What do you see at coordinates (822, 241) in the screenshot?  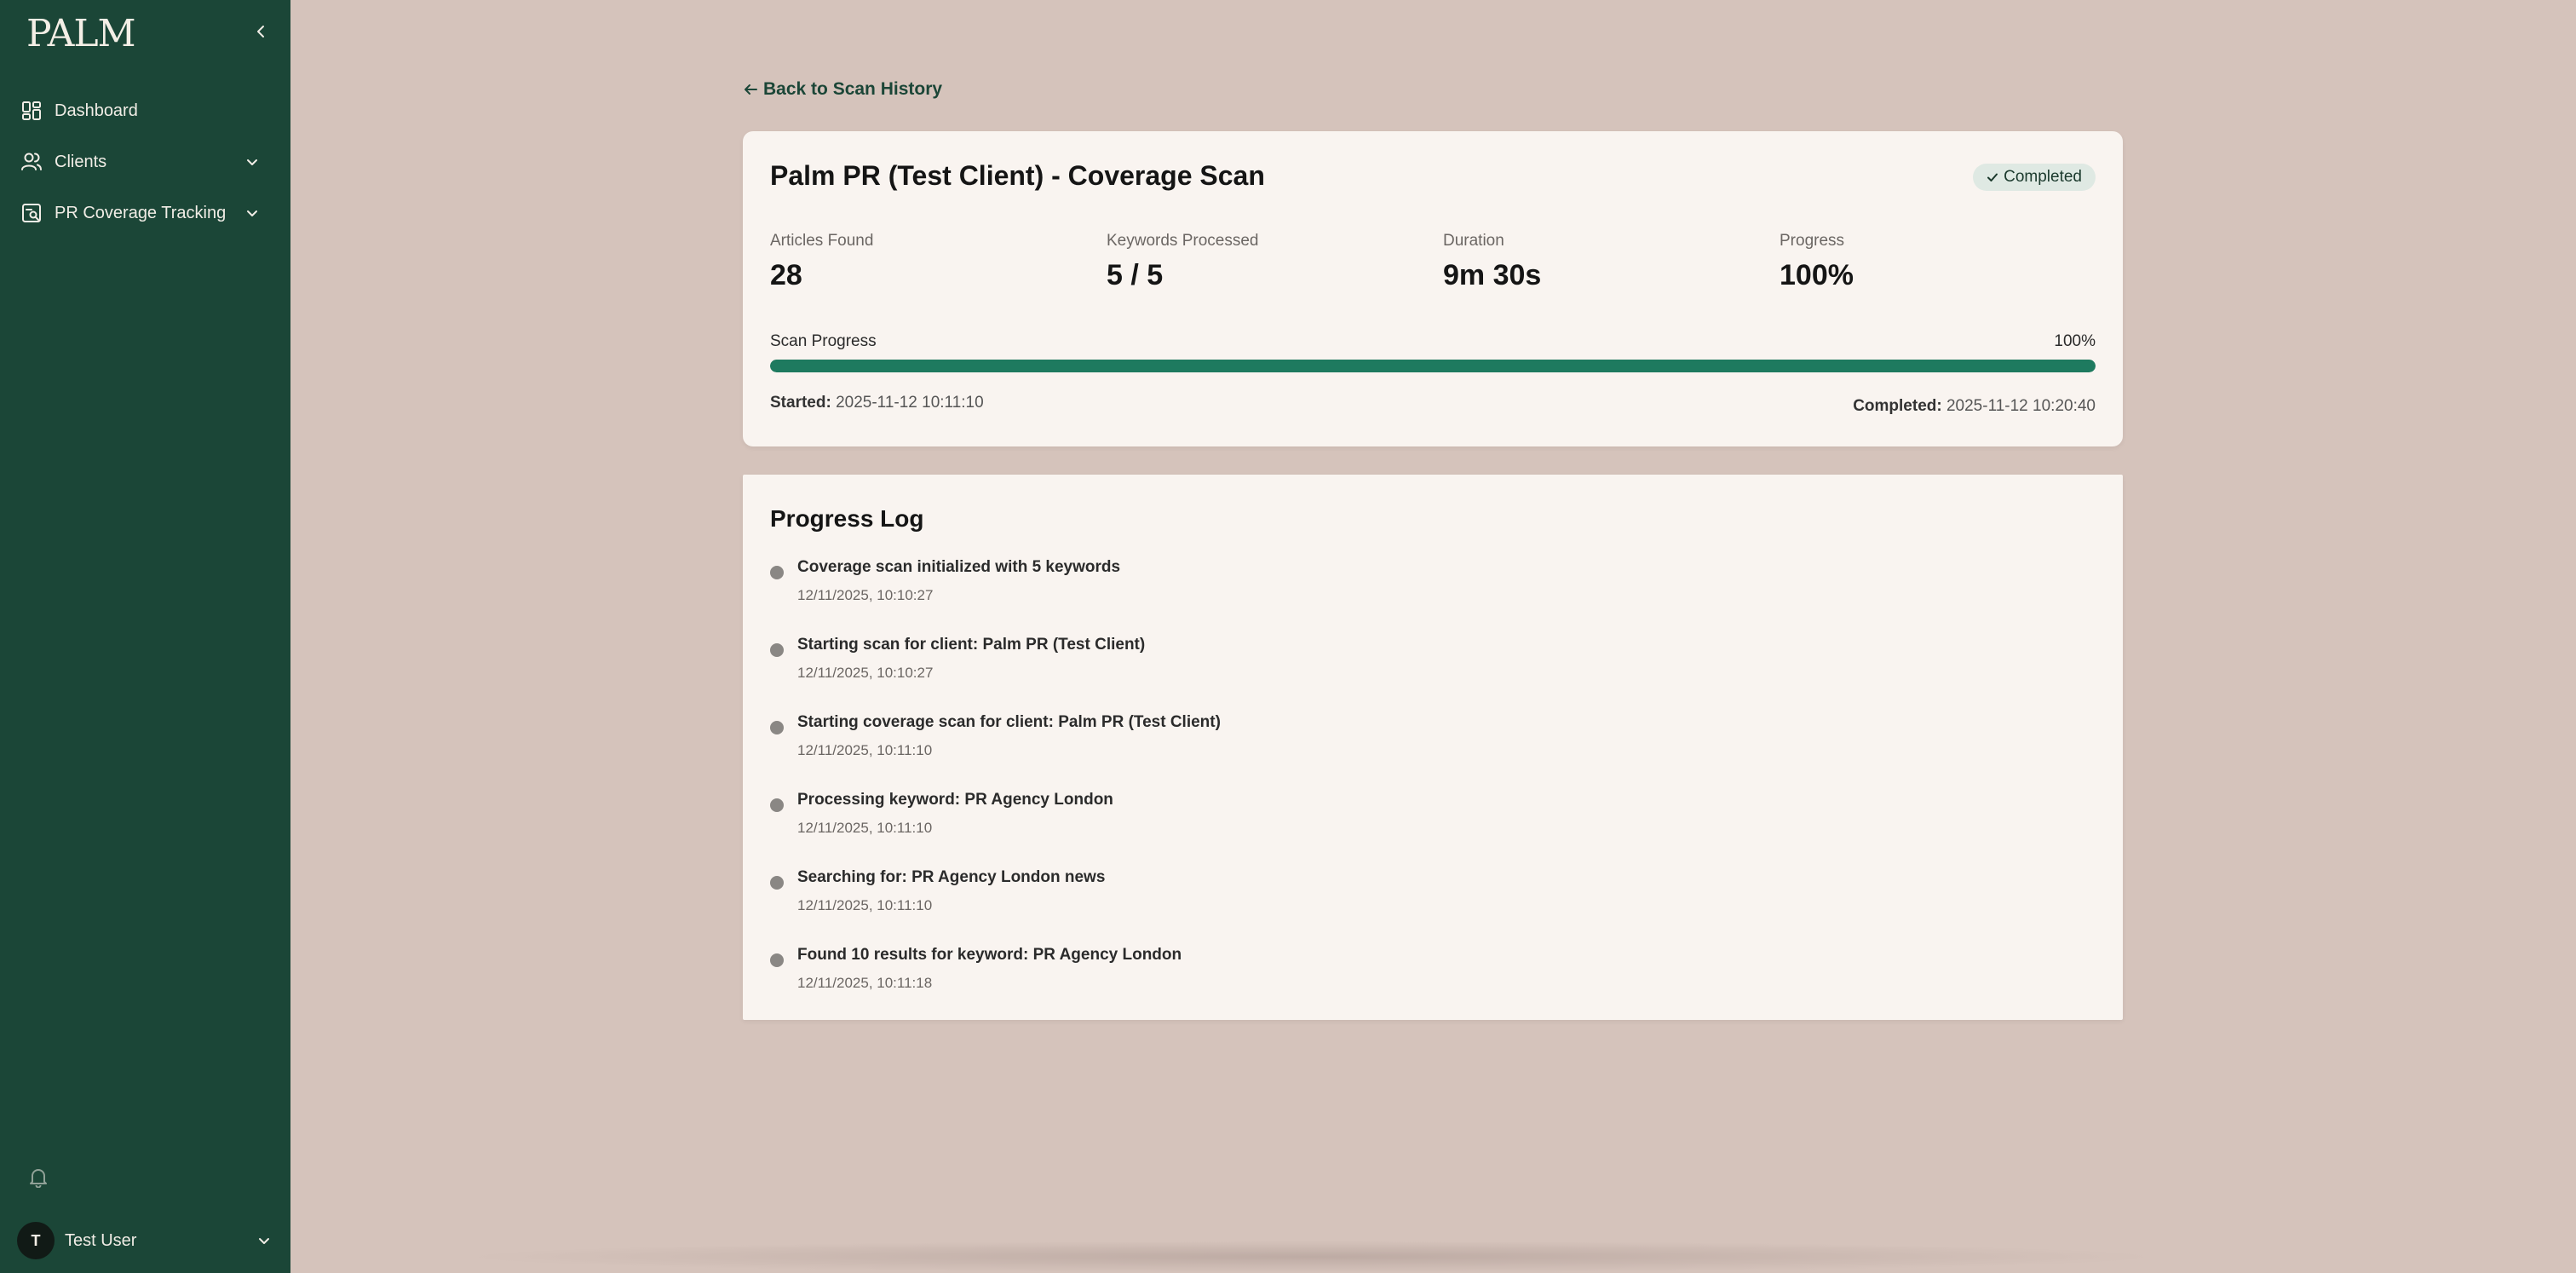 I see `stat-label: Articles Found` at bounding box center [822, 241].